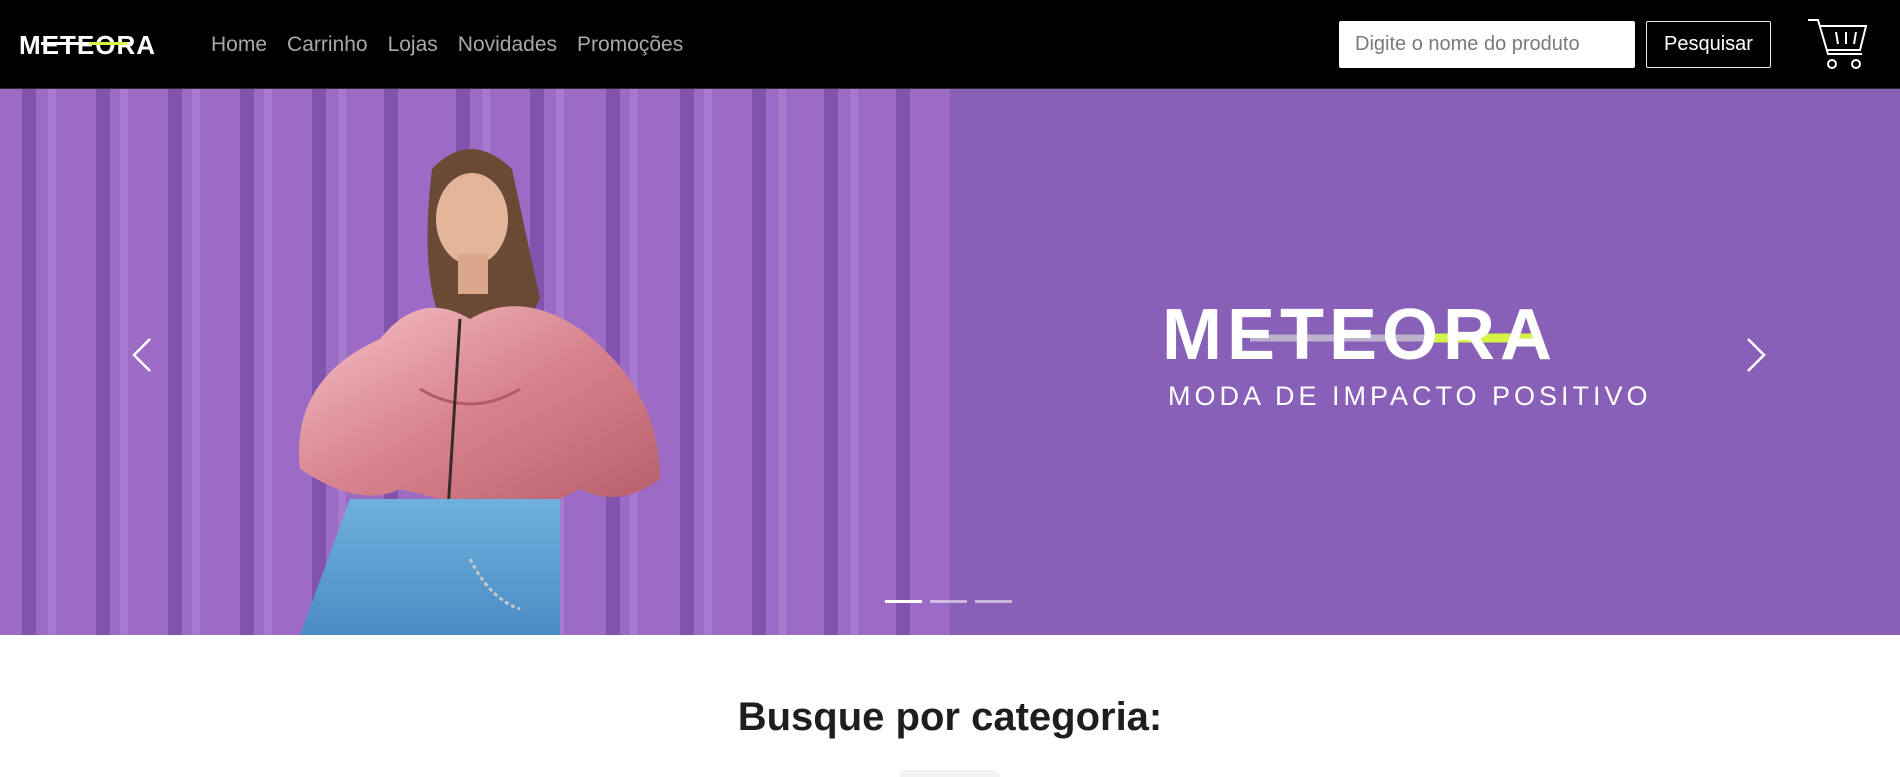  I want to click on search-input, so click(1487, 44).